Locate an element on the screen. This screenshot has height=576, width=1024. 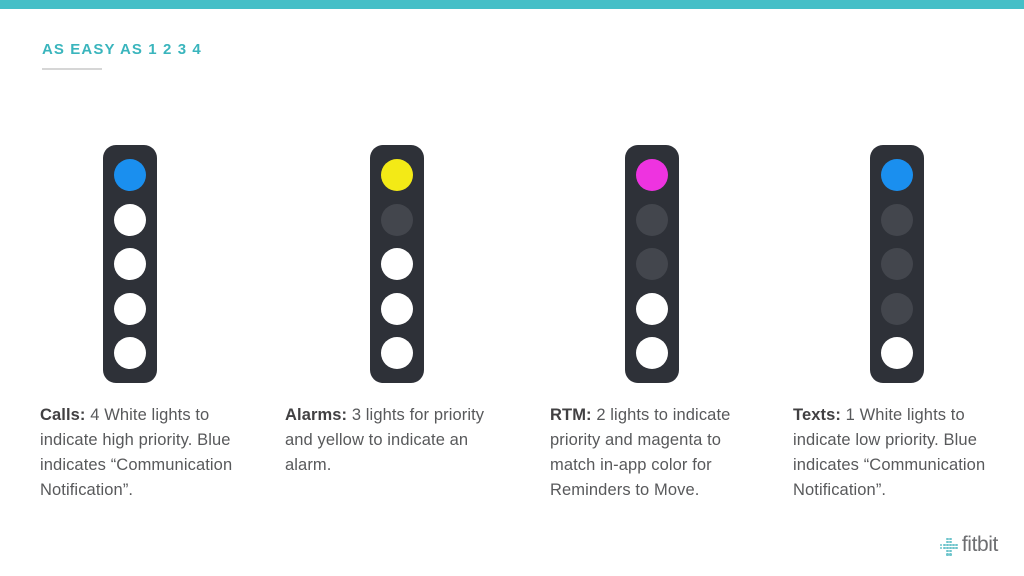
lamp-rtm-1-on is located at coordinates (652, 175).